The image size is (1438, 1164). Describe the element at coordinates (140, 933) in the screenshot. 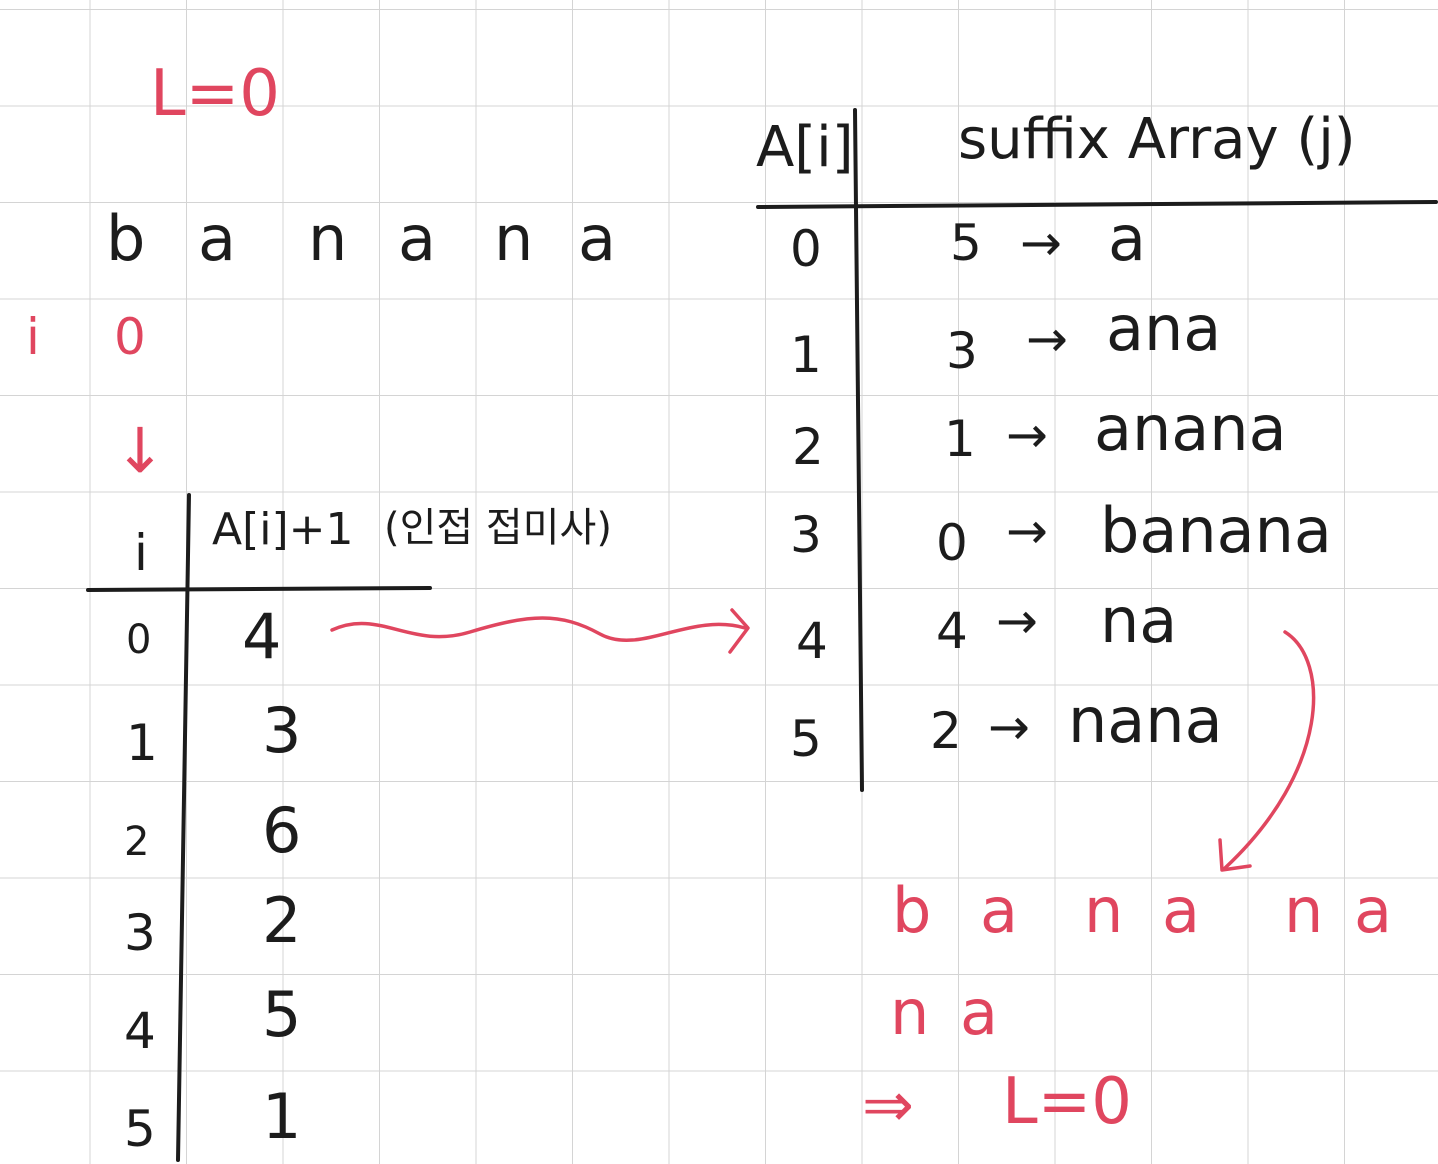

I see `left-row-i: 3` at that location.